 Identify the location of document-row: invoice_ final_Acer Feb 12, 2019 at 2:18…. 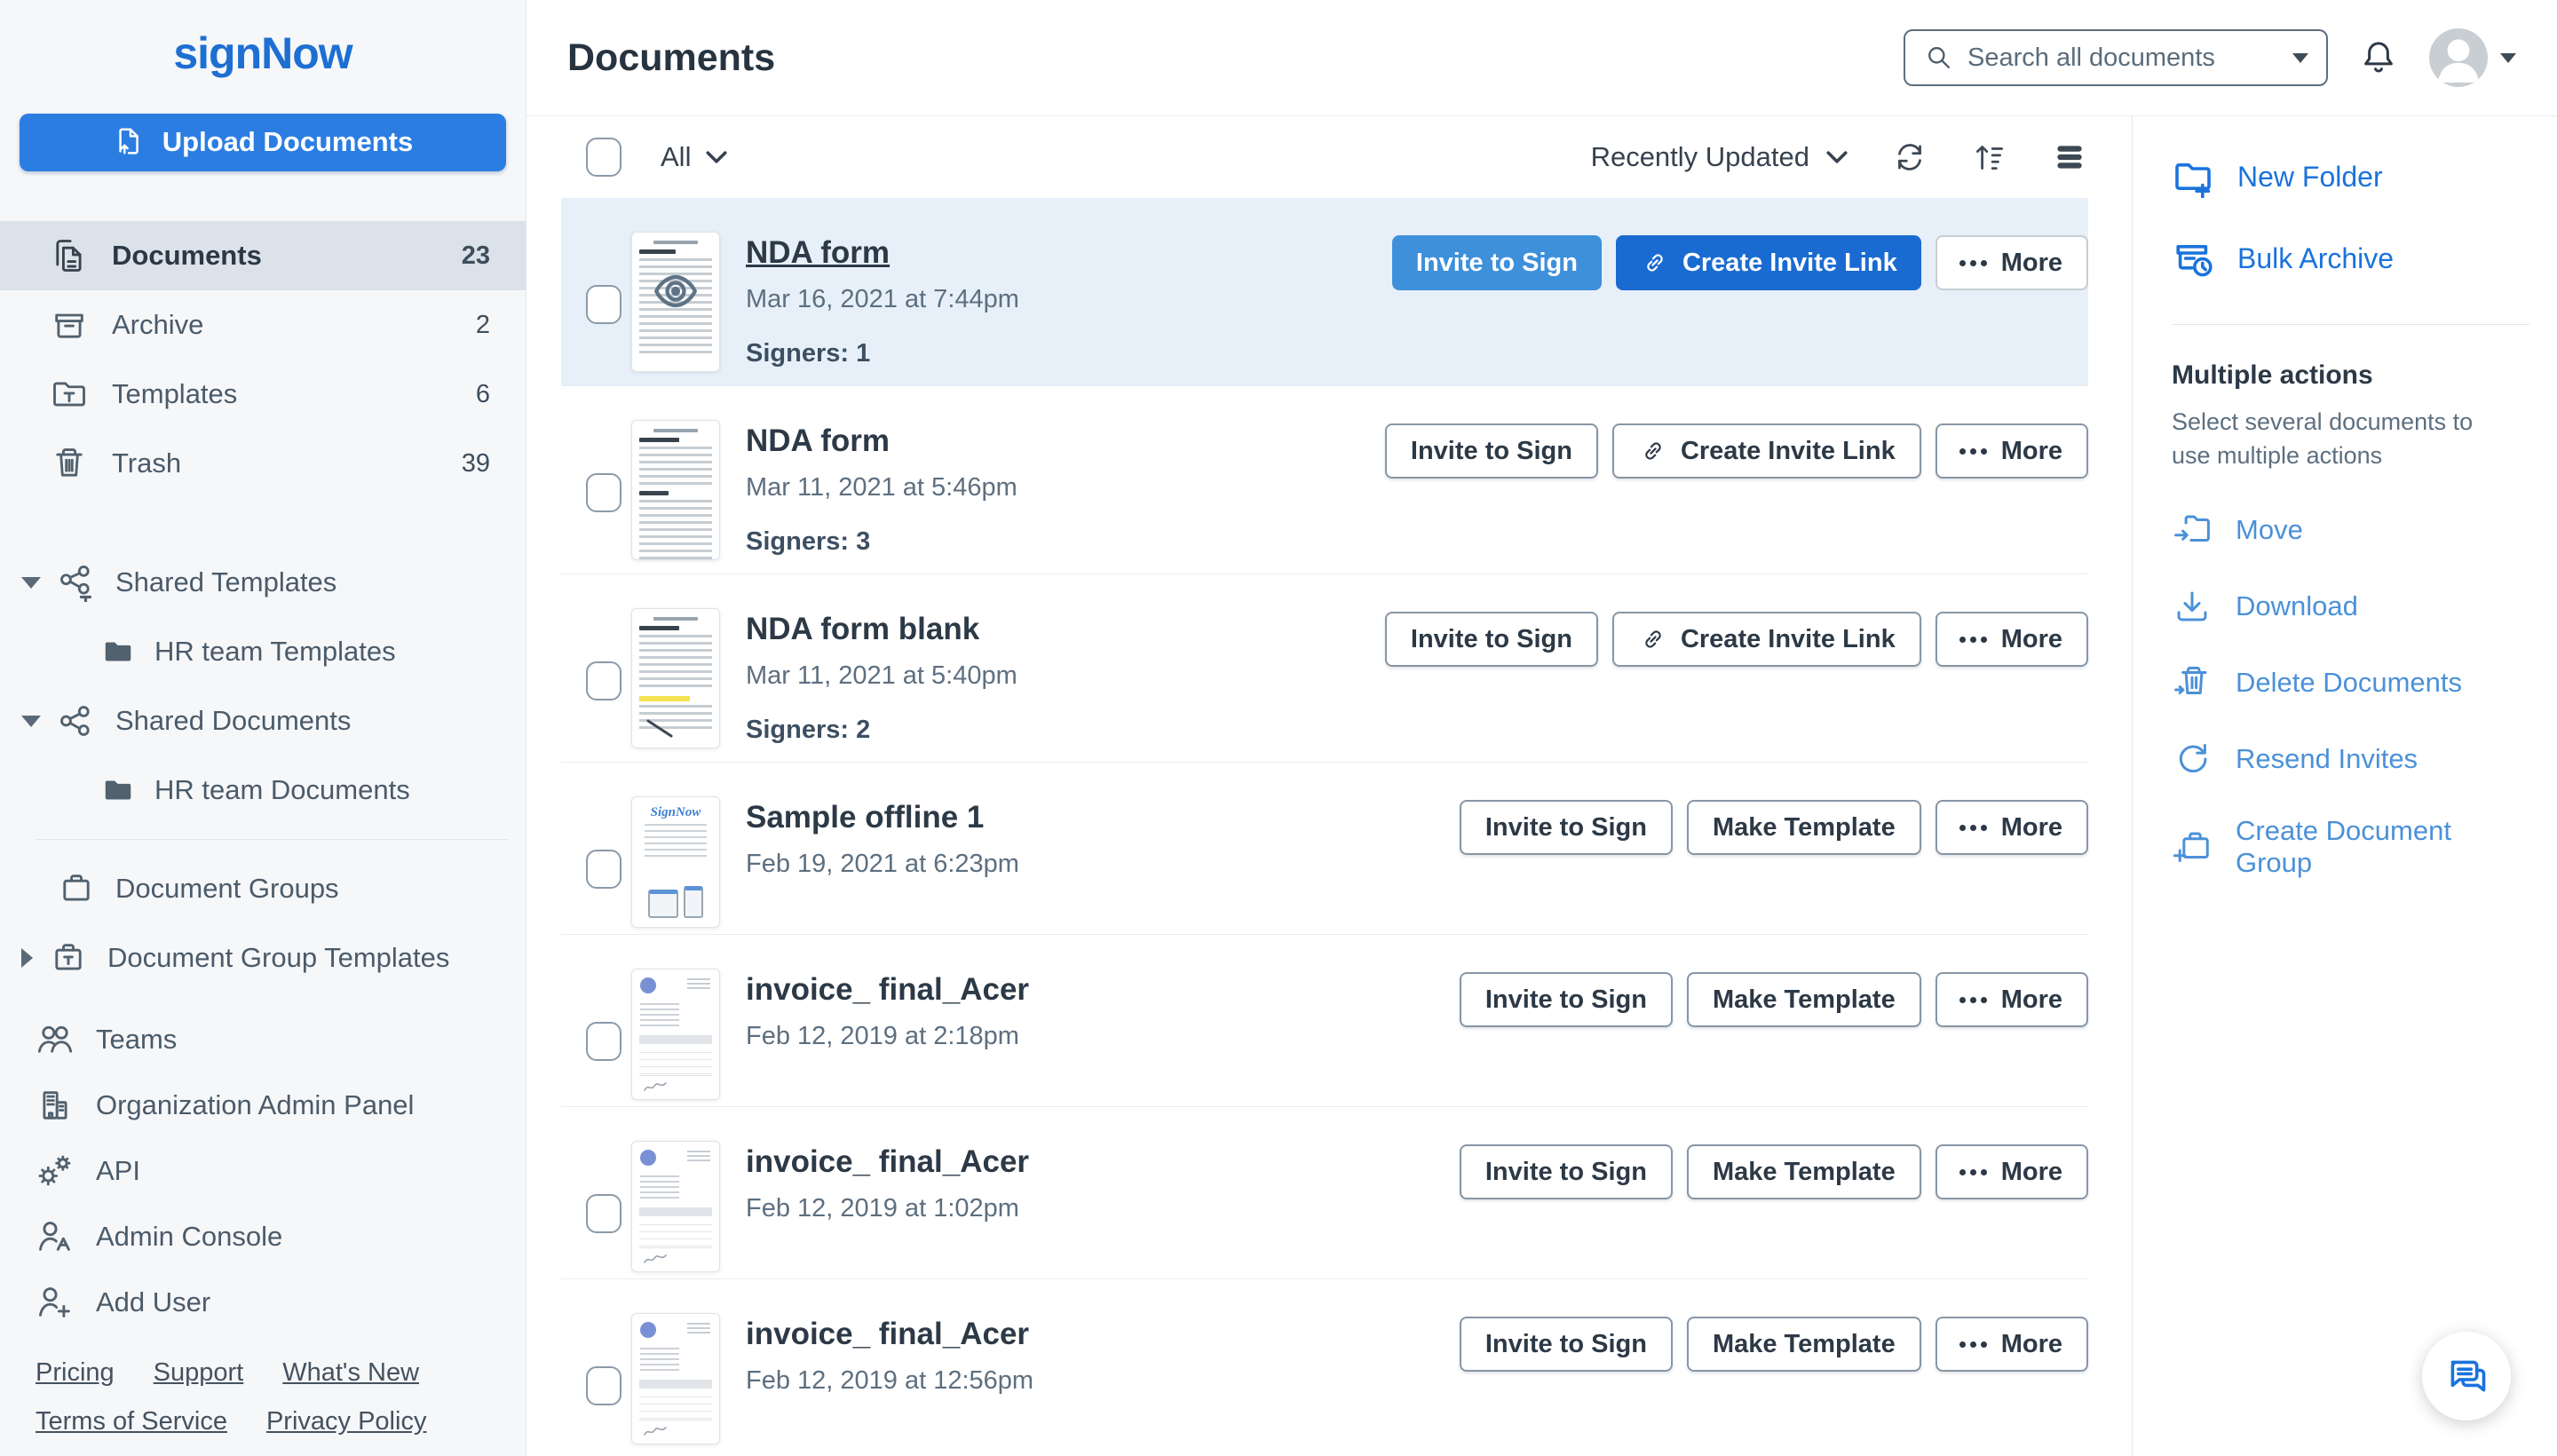
(1324, 1021).